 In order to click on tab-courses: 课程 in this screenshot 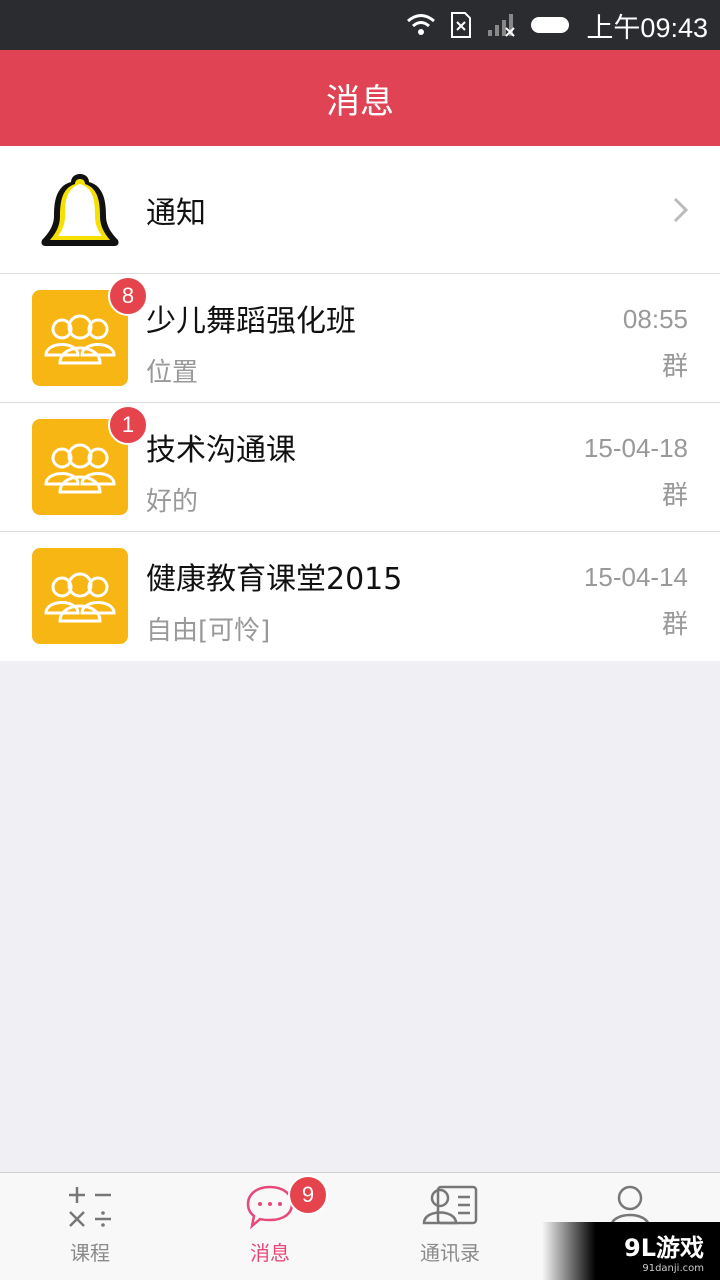, I will do `click(90, 1226)`.